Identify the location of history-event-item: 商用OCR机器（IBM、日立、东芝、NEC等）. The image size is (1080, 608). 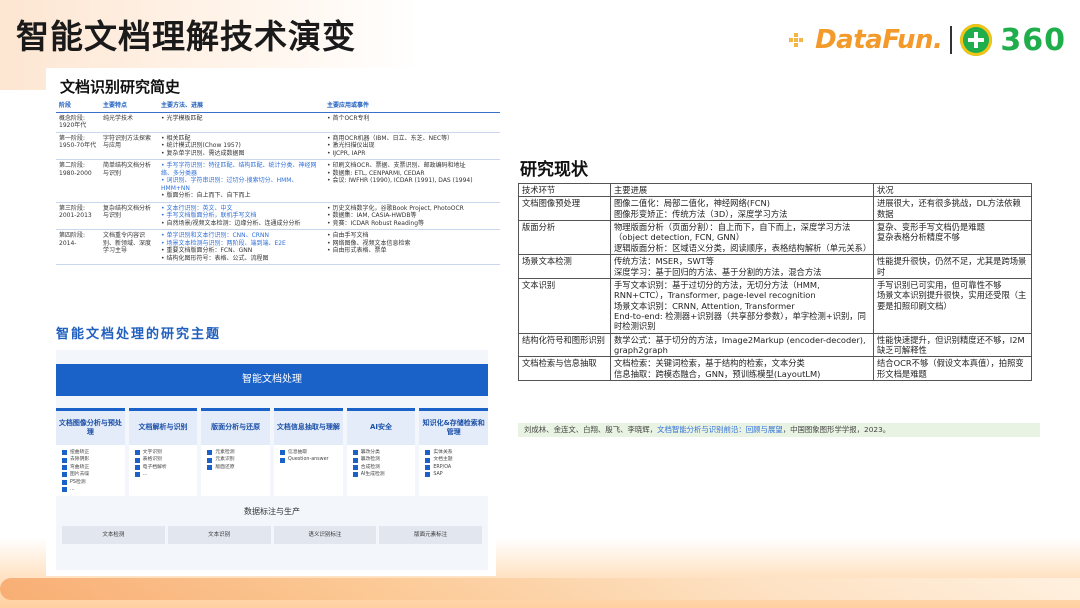
(412, 139).